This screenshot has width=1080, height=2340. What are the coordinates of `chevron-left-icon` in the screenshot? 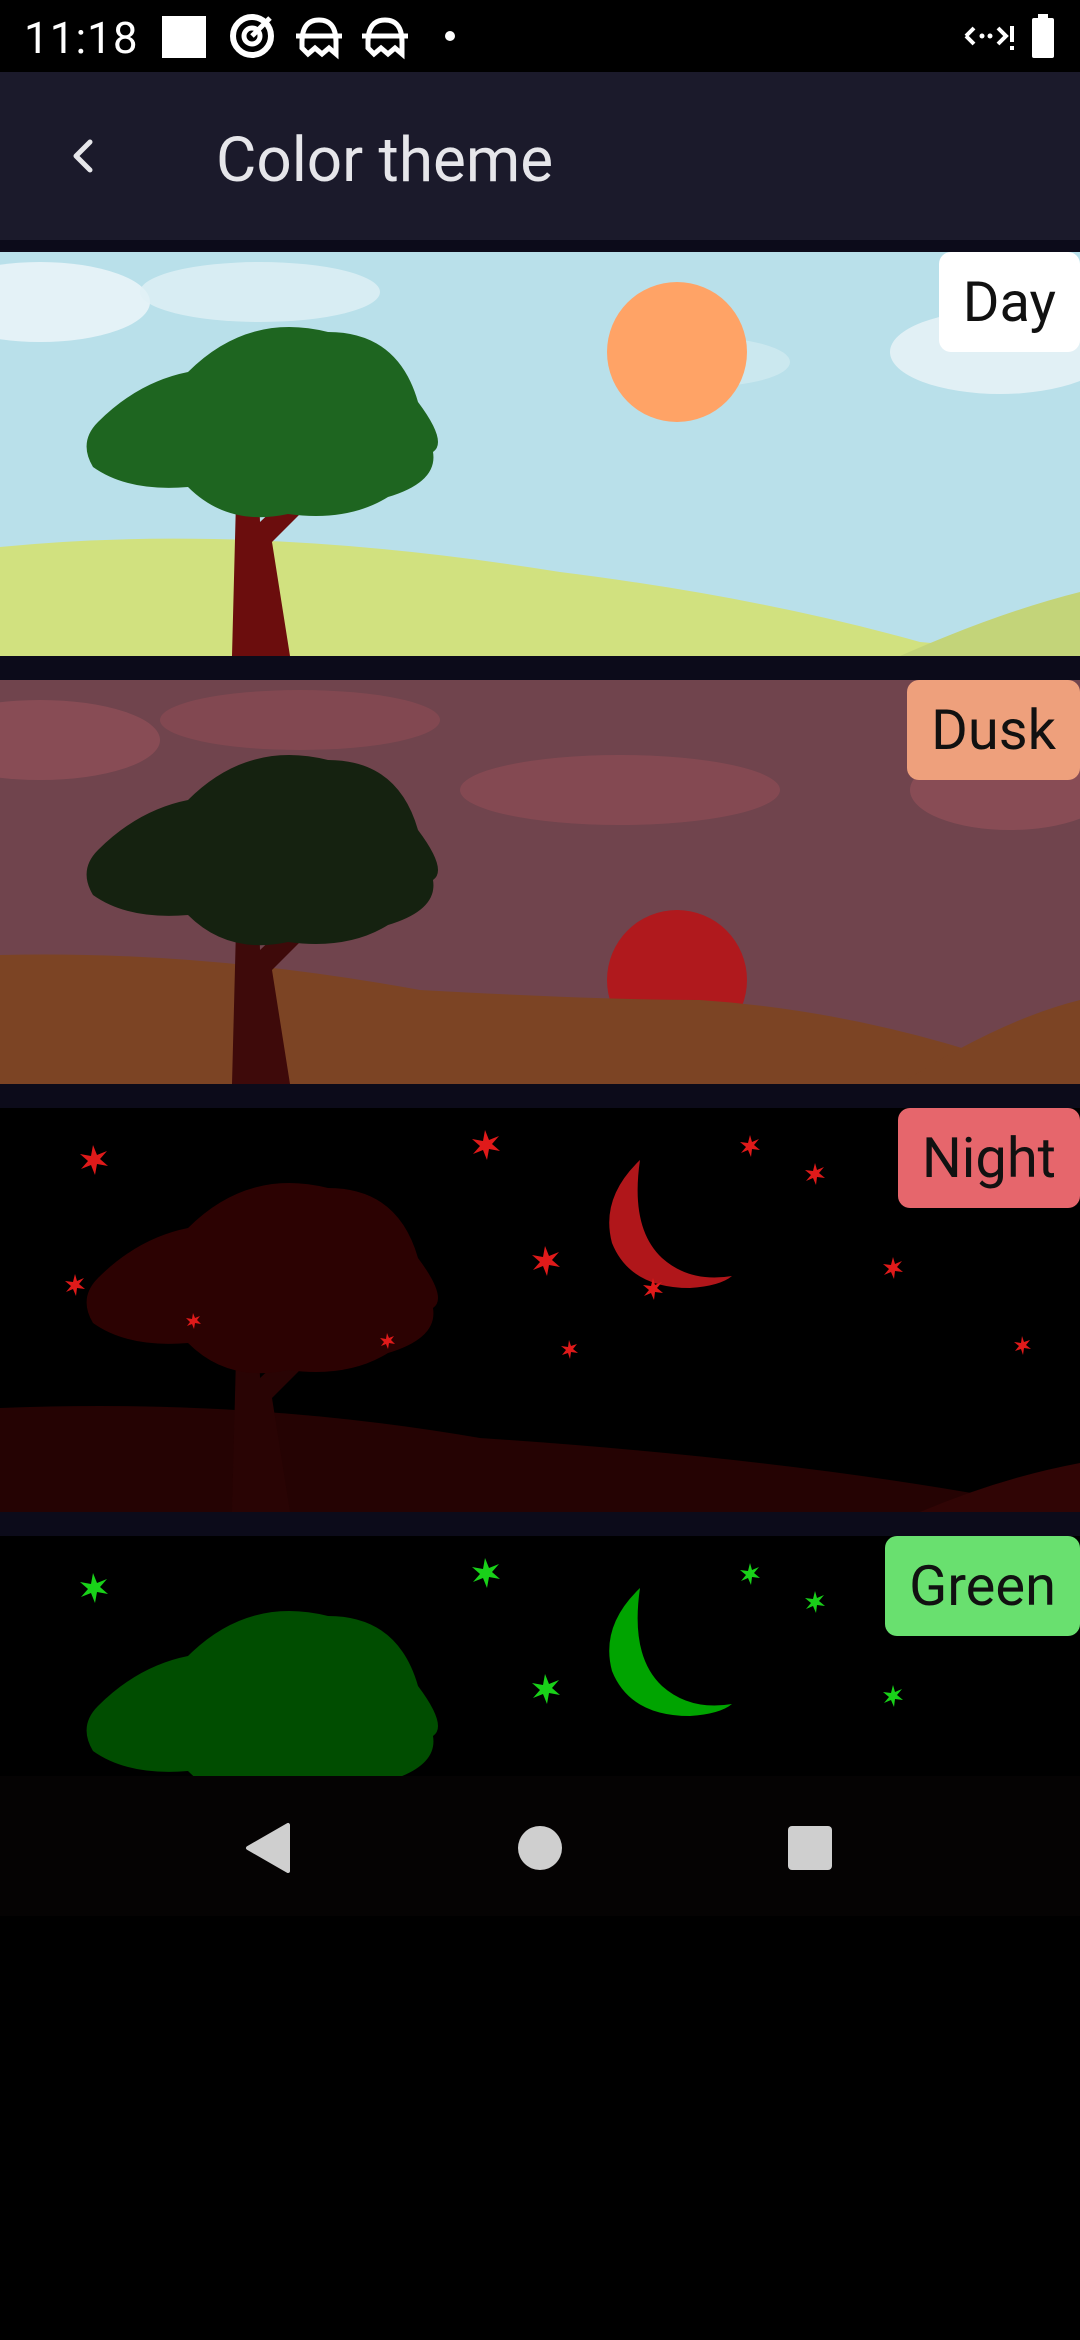 It's located at (83, 156).